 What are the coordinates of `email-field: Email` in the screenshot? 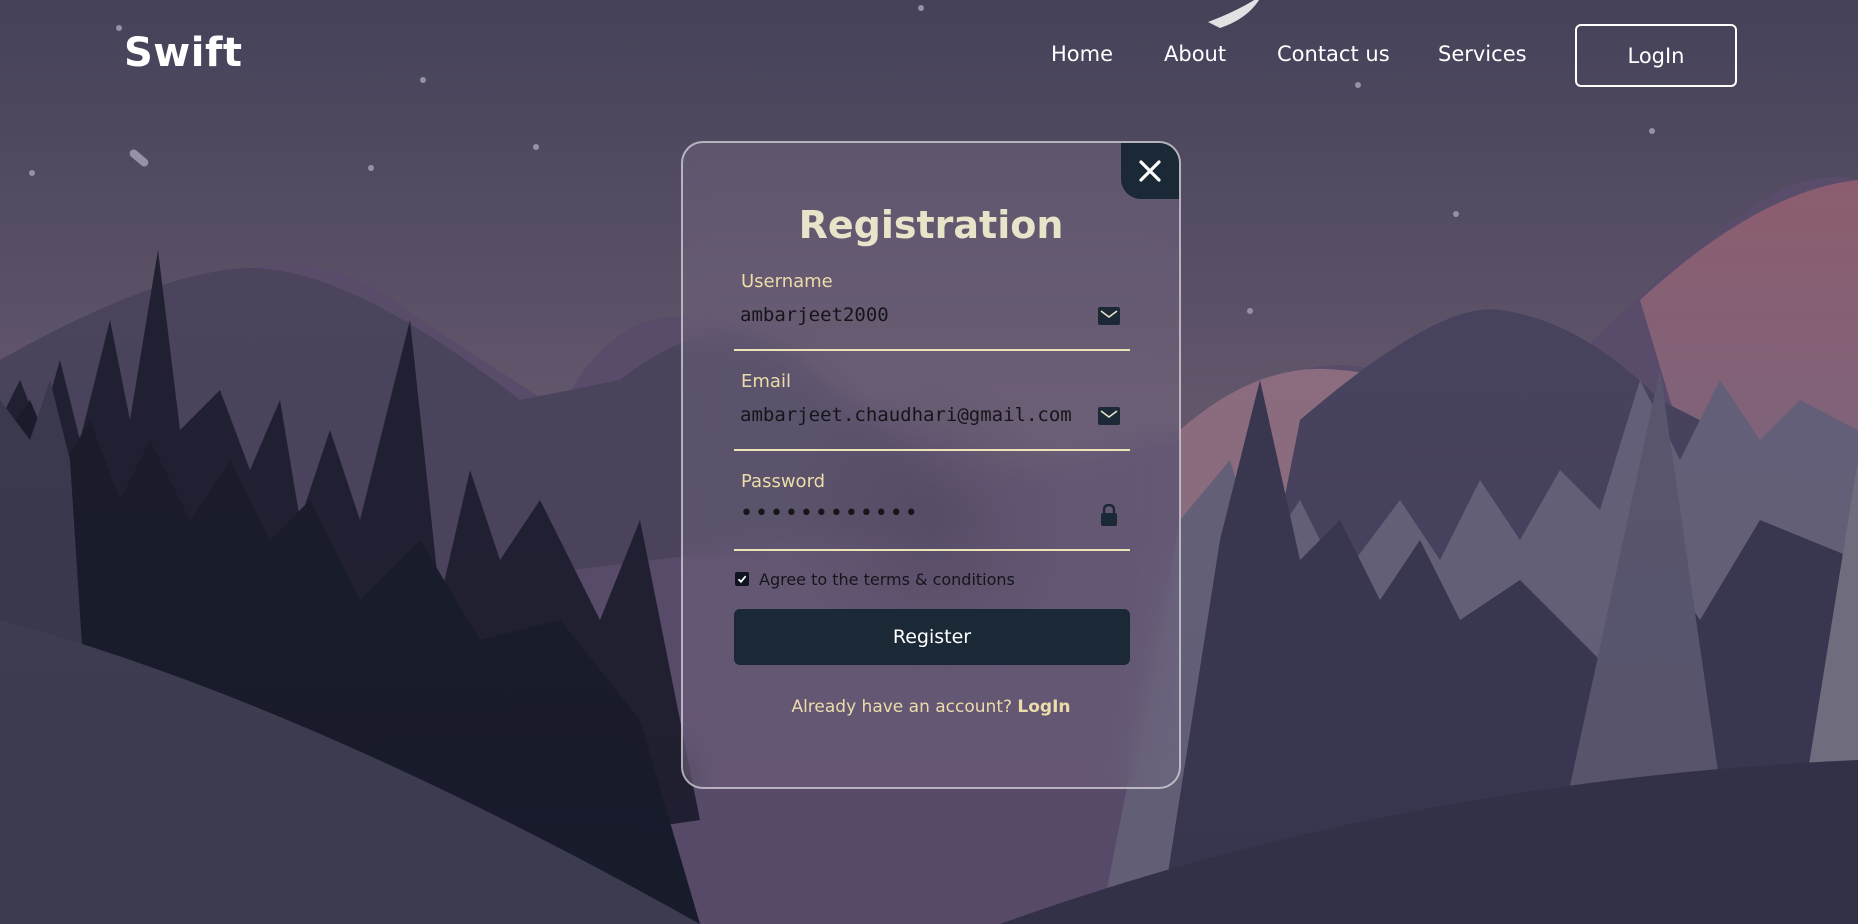 It's located at (932, 411).